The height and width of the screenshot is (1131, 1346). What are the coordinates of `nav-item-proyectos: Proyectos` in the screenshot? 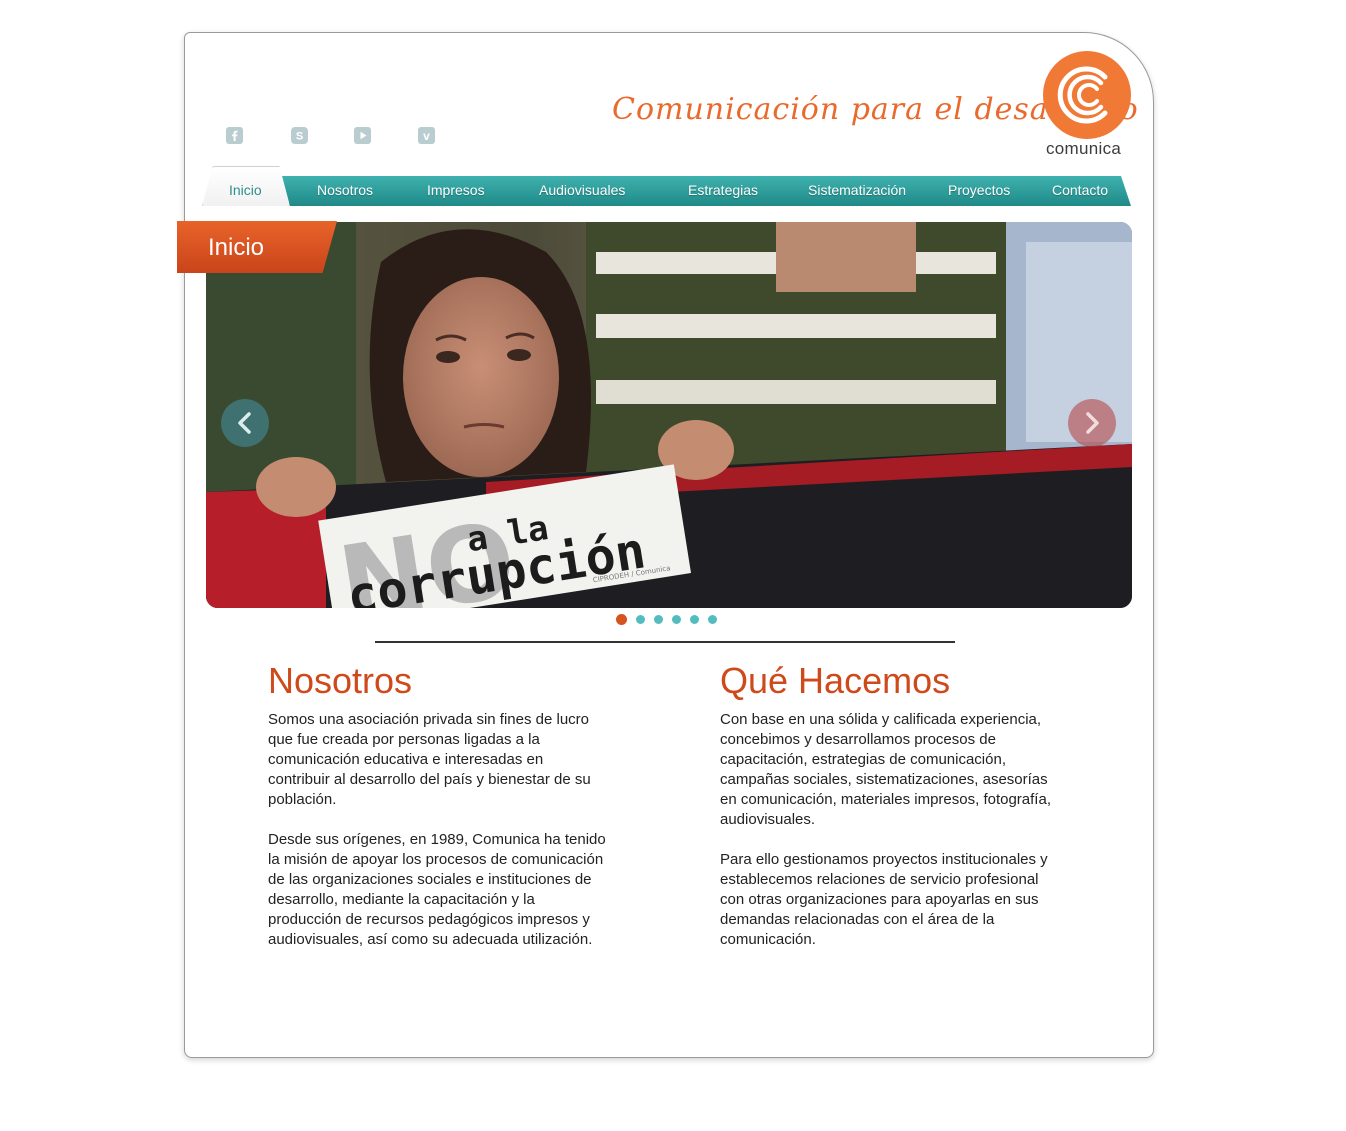 It's located at (979, 190).